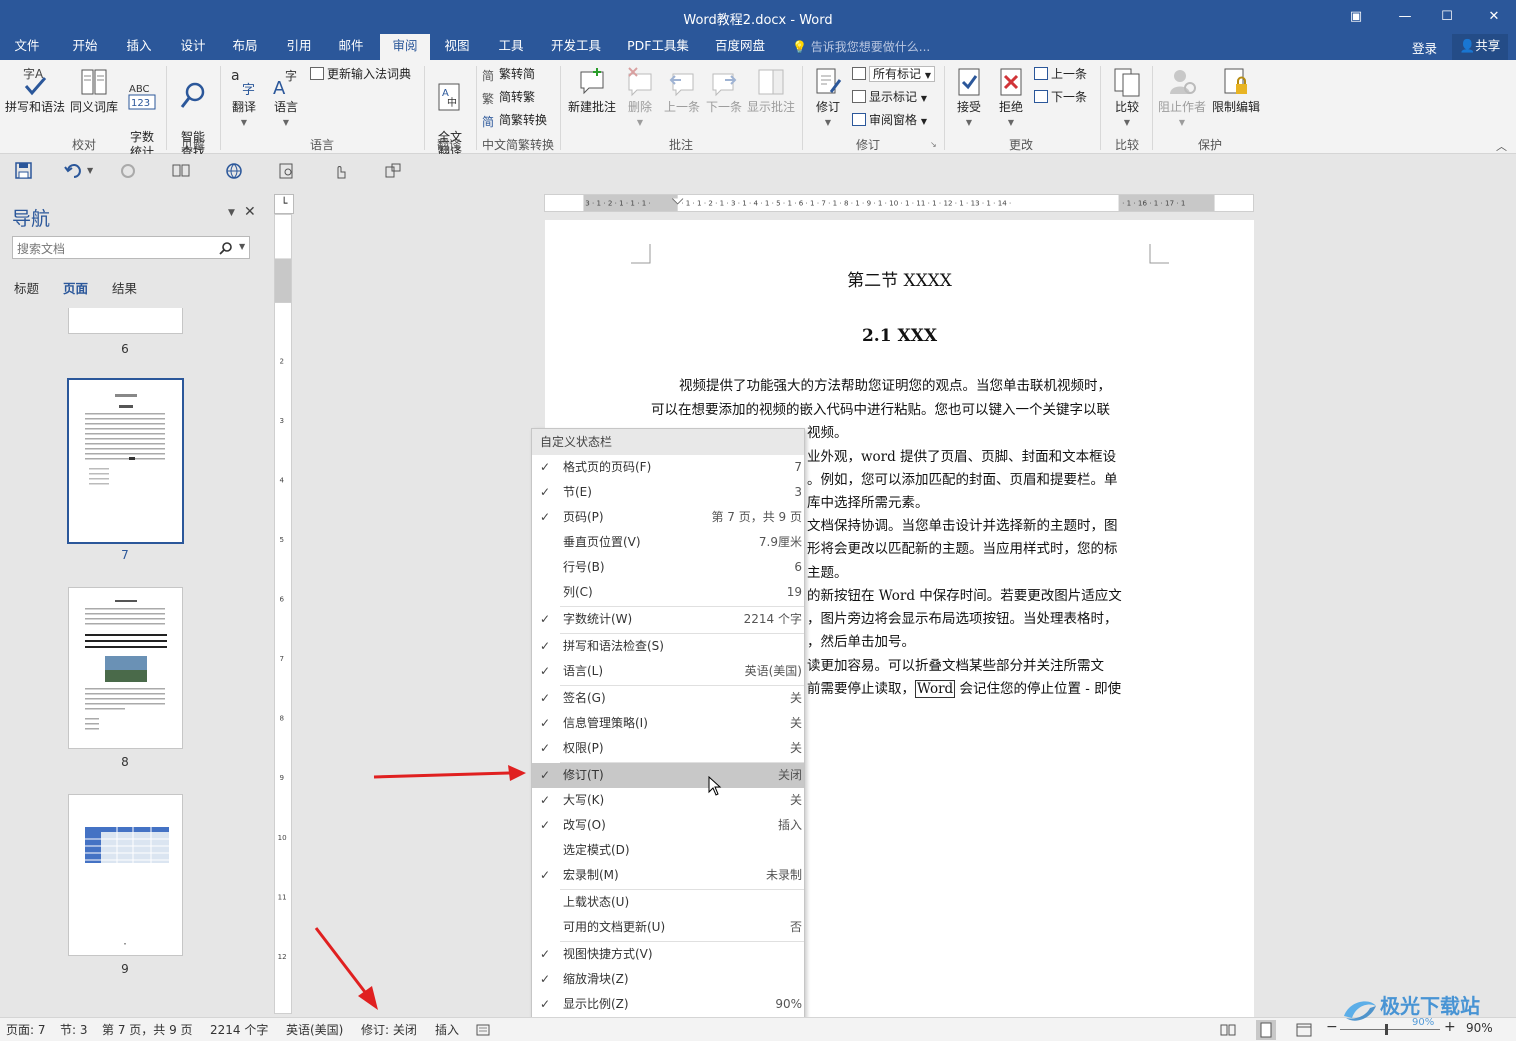 This screenshot has height=1041, width=1516. Describe the element at coordinates (668, 902) in the screenshot. I see `menu-item: 上载状态(U)` at that location.